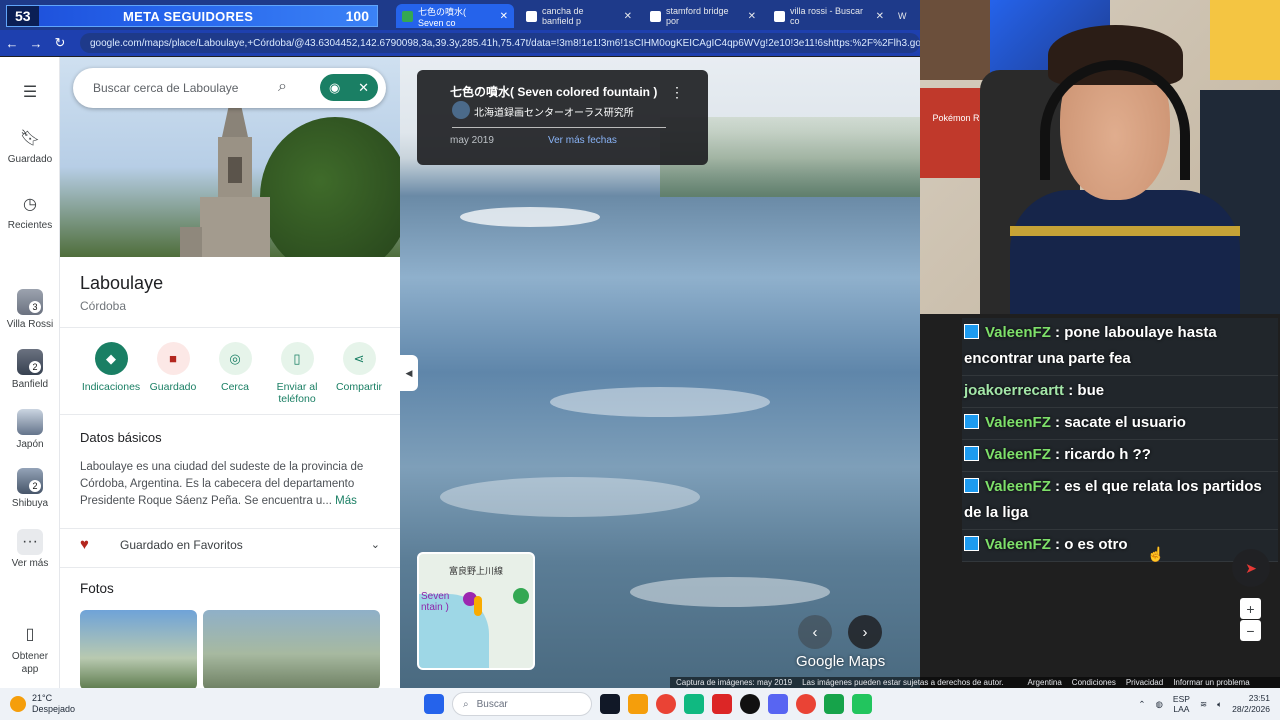 This screenshot has height=720, width=1280. What do you see at coordinates (30, 211) in the screenshot?
I see `rail-item-recents: ◷ Recientes` at bounding box center [30, 211].